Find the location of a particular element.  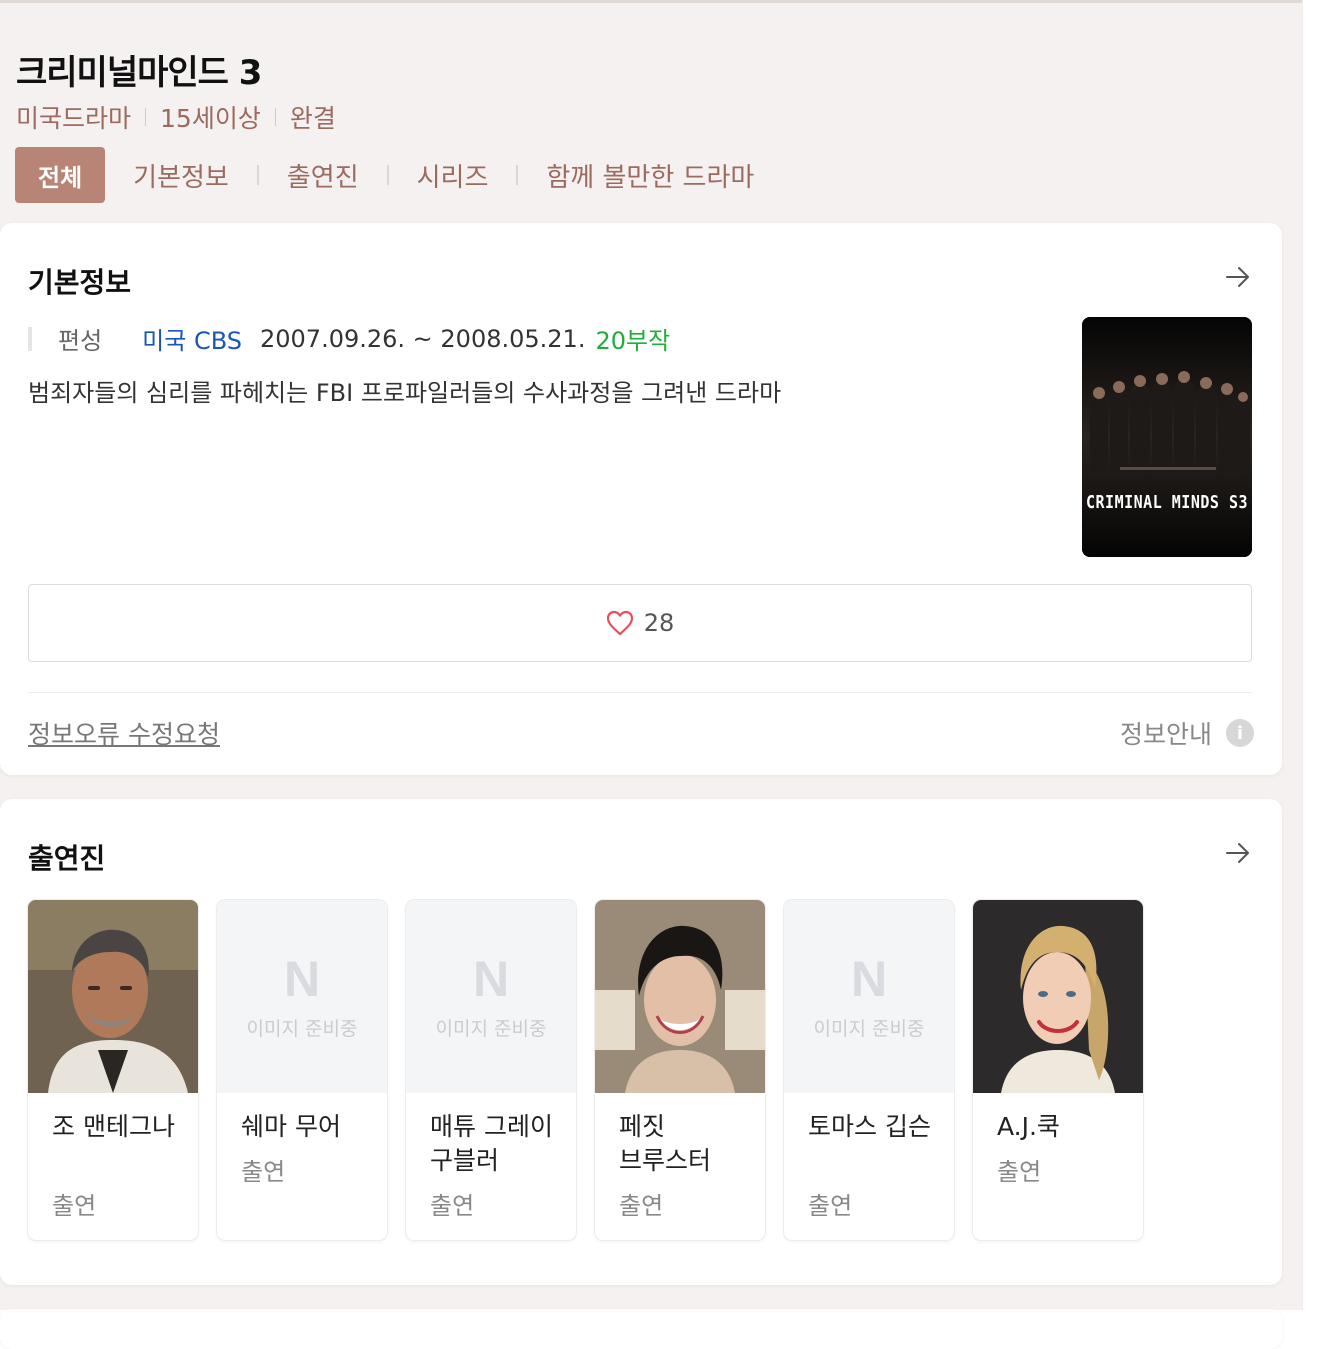

meta-rating: 15세이상 is located at coordinates (210, 118).